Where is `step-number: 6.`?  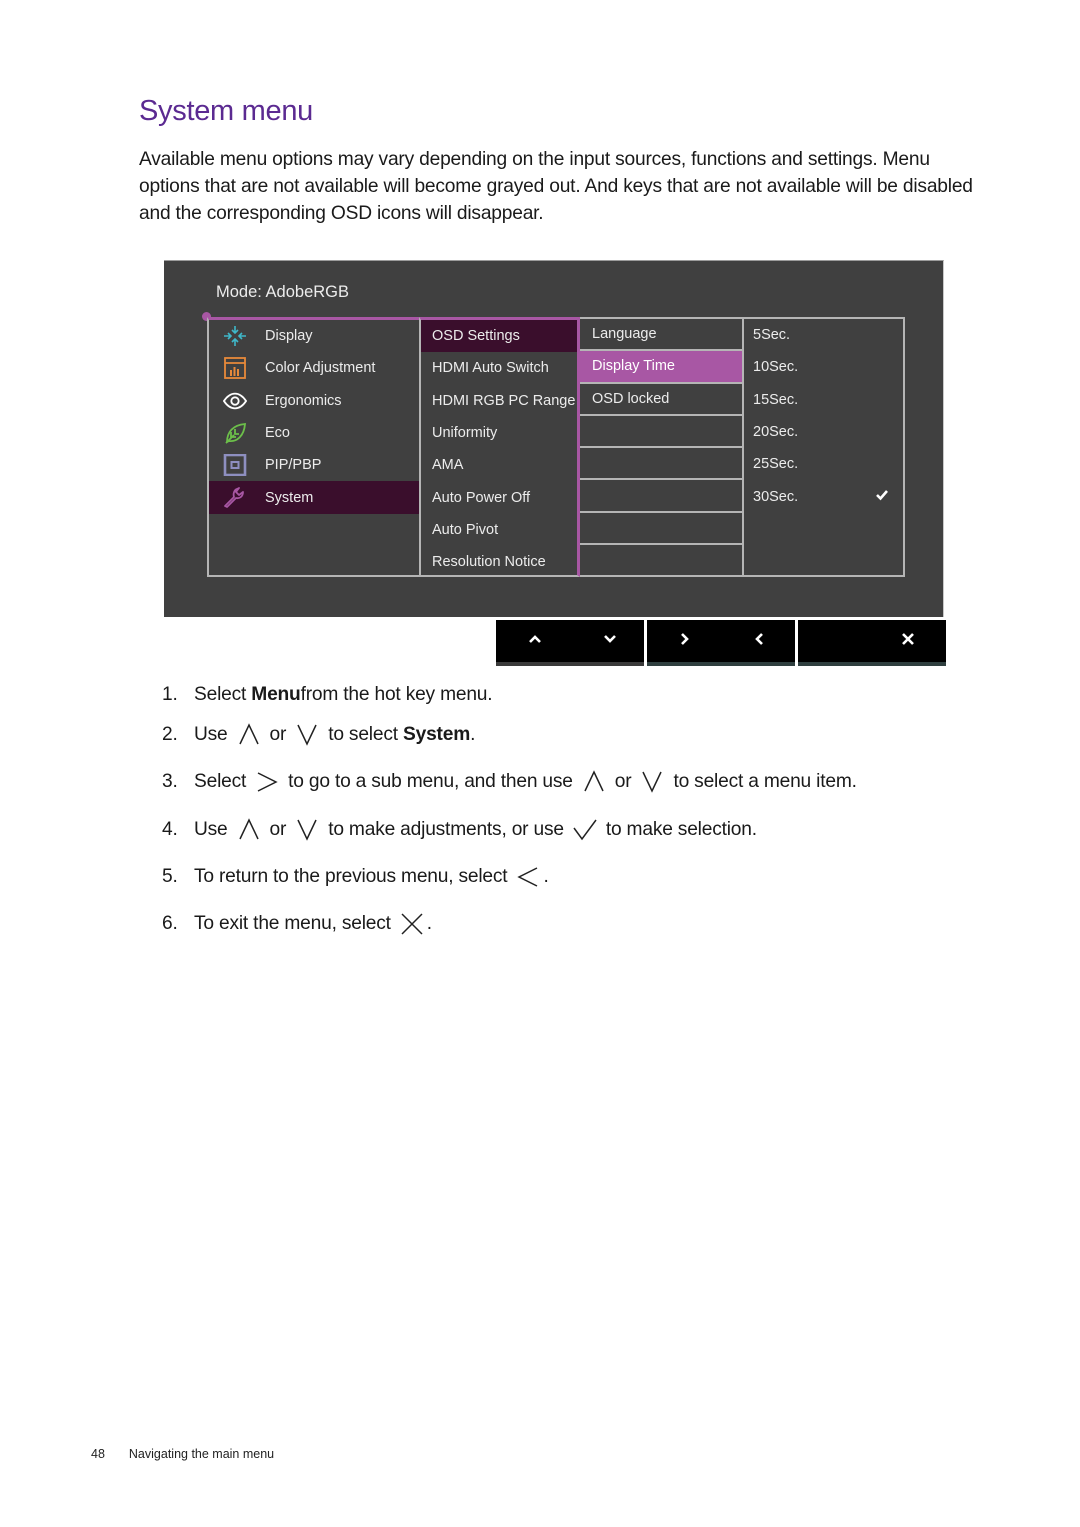 step-number: 6. is located at coordinates (170, 923).